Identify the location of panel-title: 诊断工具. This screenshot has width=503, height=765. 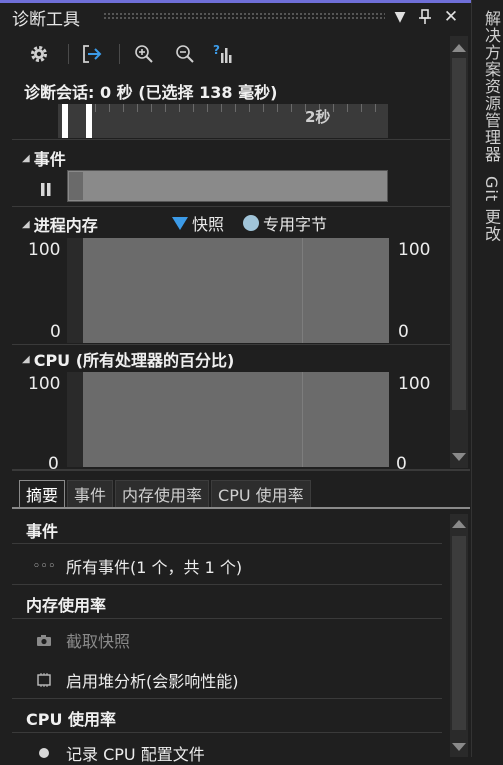
(46, 19).